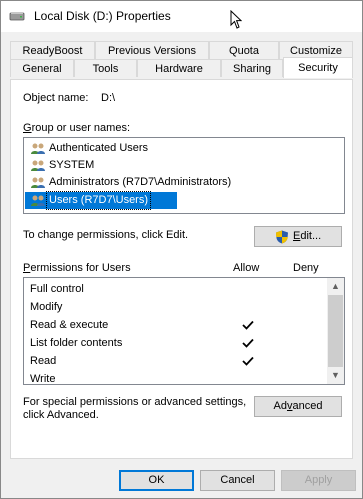  What do you see at coordinates (252, 68) in the screenshot?
I see `tab-sharing: Sharing` at bounding box center [252, 68].